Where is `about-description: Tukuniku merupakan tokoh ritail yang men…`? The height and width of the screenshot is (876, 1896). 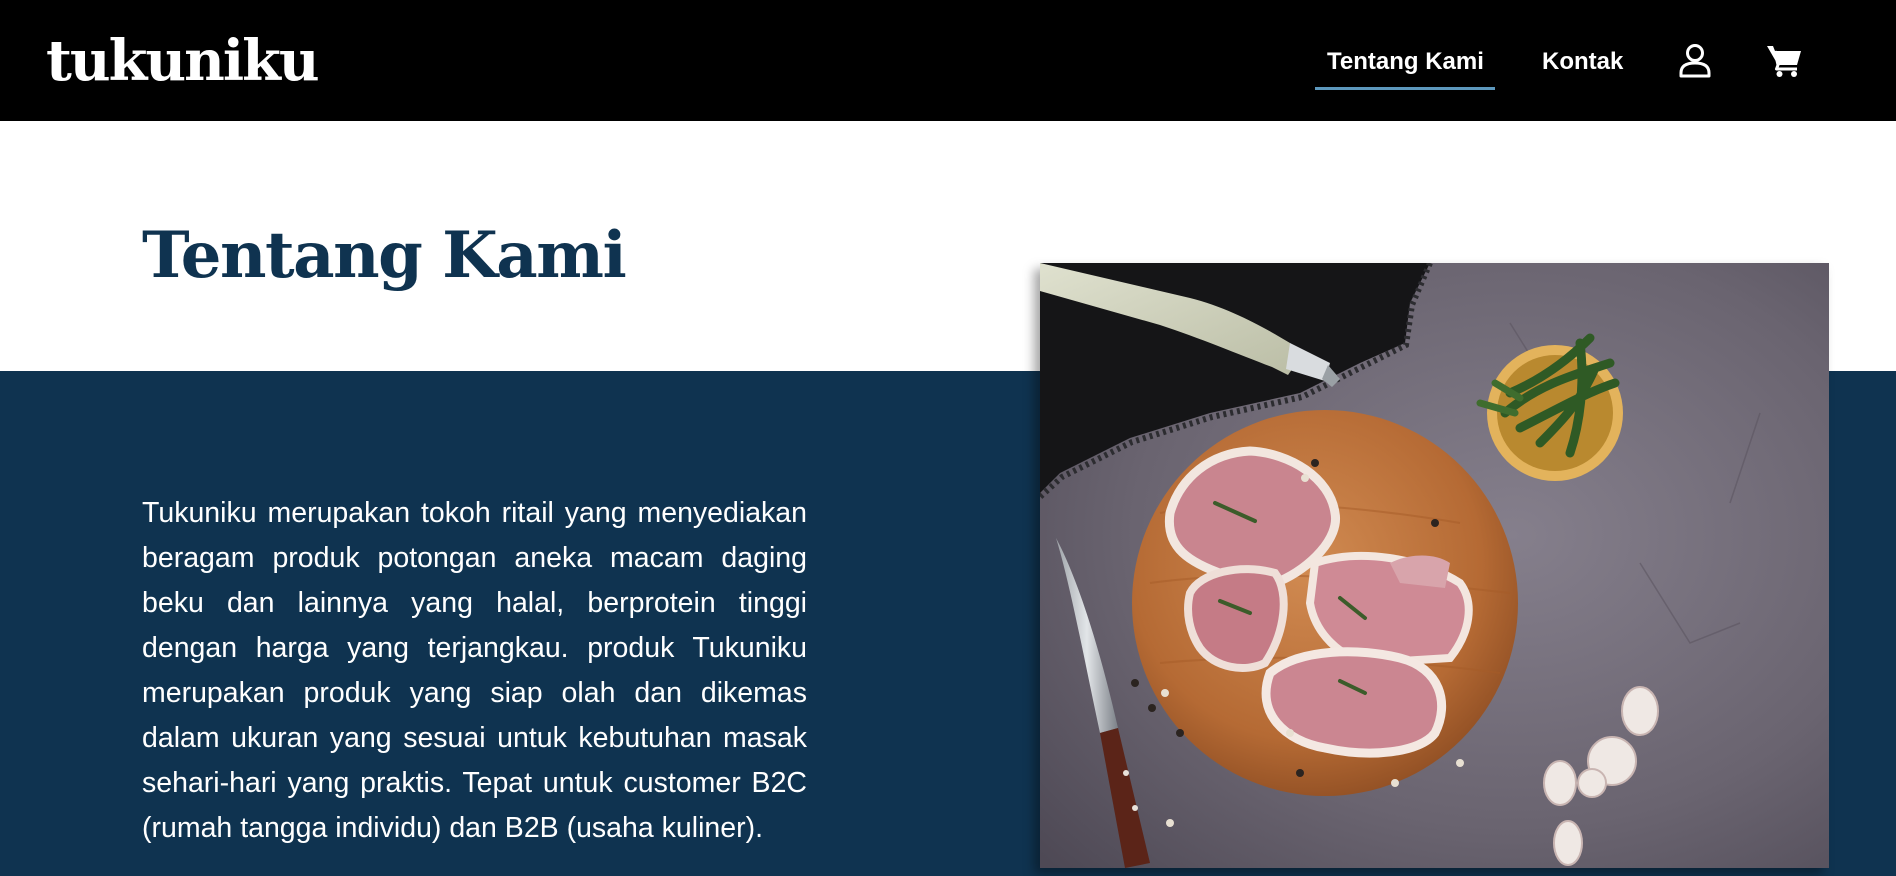 about-description: Tukuniku merupakan tokoh ritail yang men… is located at coordinates (474, 670).